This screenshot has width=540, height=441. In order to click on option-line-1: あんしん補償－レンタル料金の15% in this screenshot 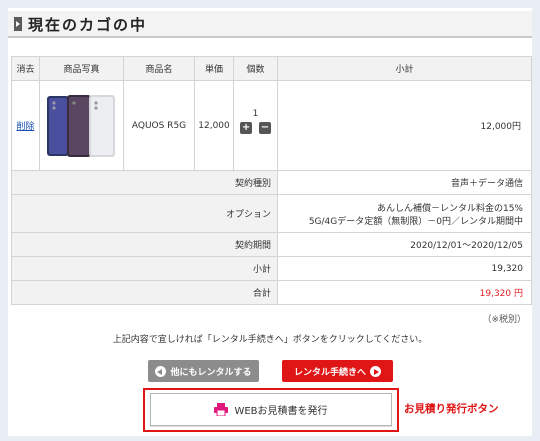, I will do `click(449, 208)`.